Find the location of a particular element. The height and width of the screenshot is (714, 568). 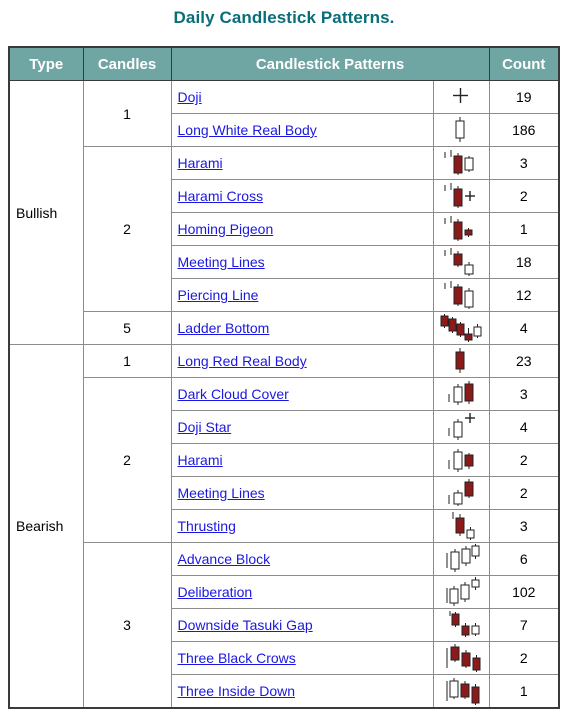

pattern-count-cell: 18 is located at coordinates (524, 262).